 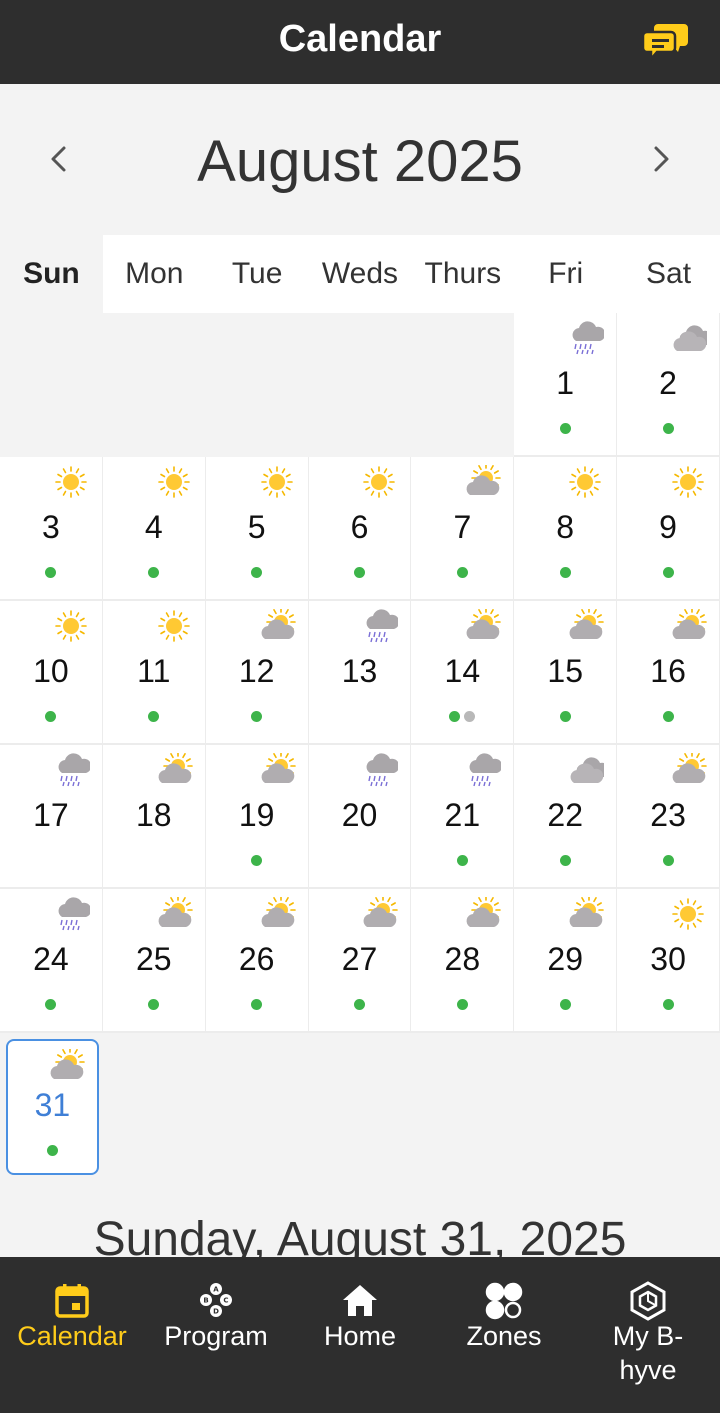 I want to click on program-icon: AB CD, so click(x=216, y=1301).